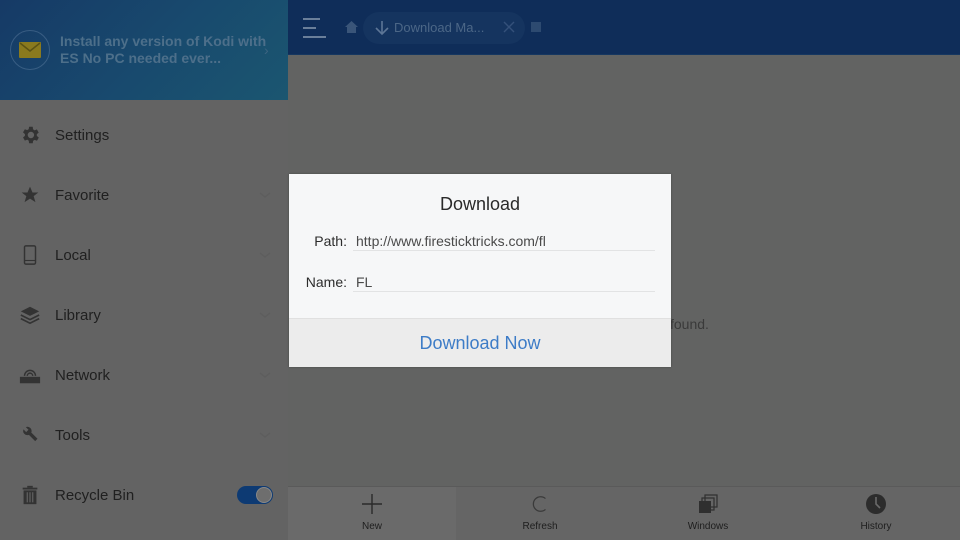 Image resolution: width=960 pixels, height=540 pixels. Describe the element at coordinates (144, 495) in the screenshot. I see `sidebar-item-recycle-bin: Recycle Bin` at that location.